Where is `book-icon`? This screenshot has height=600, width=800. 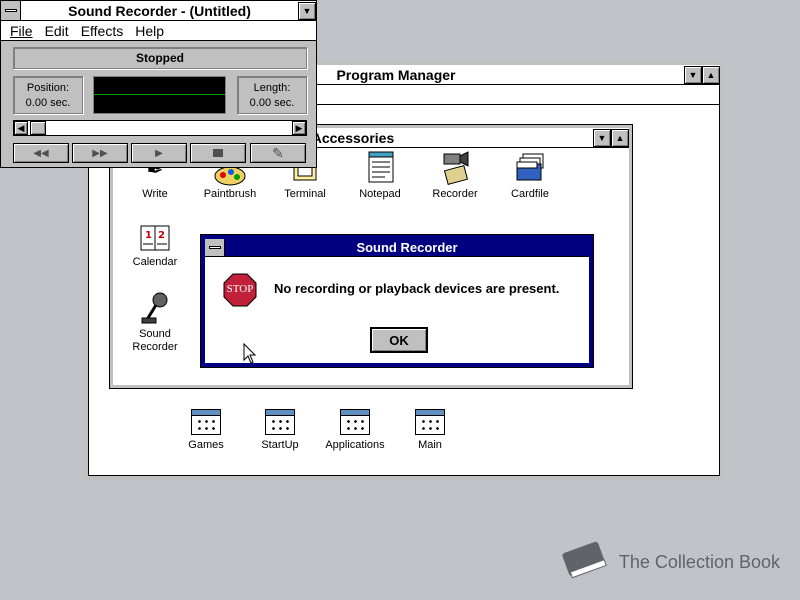
book-icon is located at coordinates (583, 562).